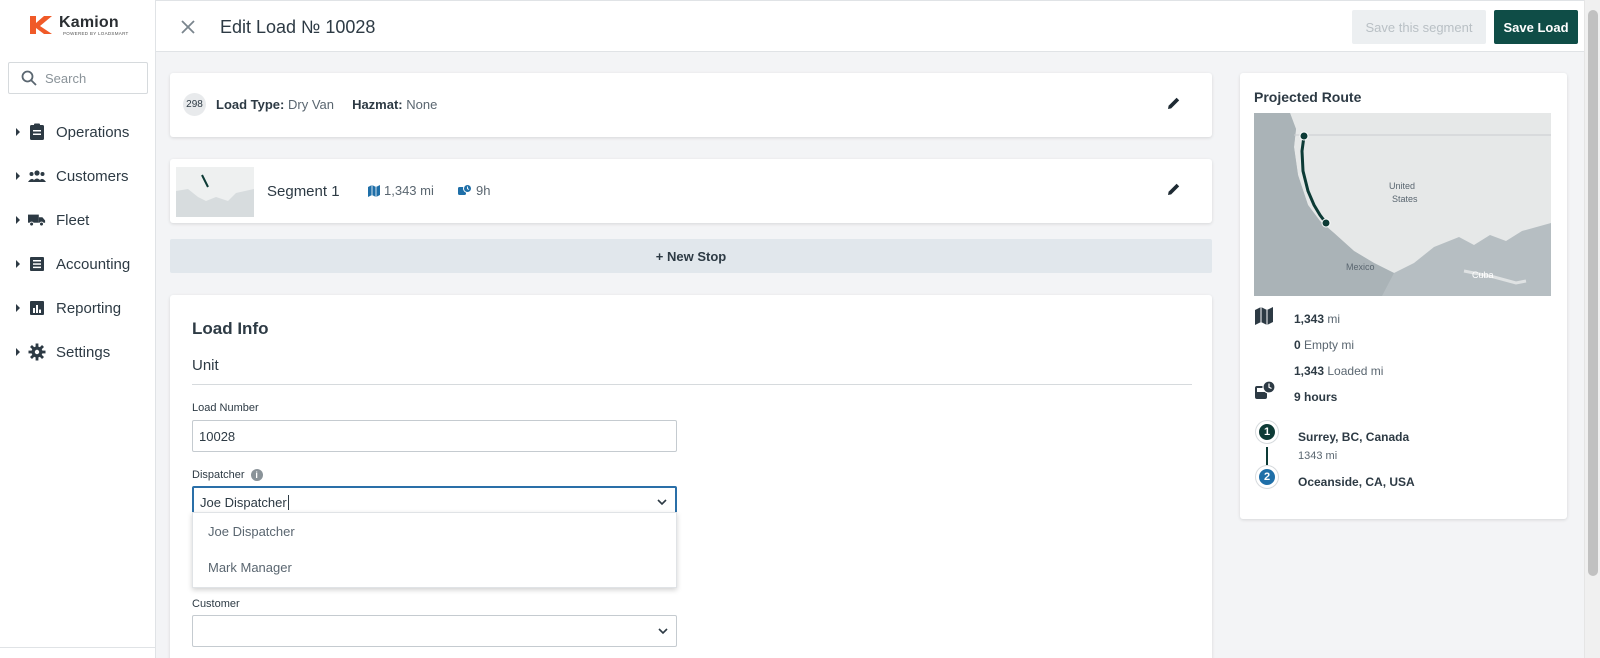 The height and width of the screenshot is (658, 1600). I want to click on dispatcher-label: Dispatcher, so click(218, 475).